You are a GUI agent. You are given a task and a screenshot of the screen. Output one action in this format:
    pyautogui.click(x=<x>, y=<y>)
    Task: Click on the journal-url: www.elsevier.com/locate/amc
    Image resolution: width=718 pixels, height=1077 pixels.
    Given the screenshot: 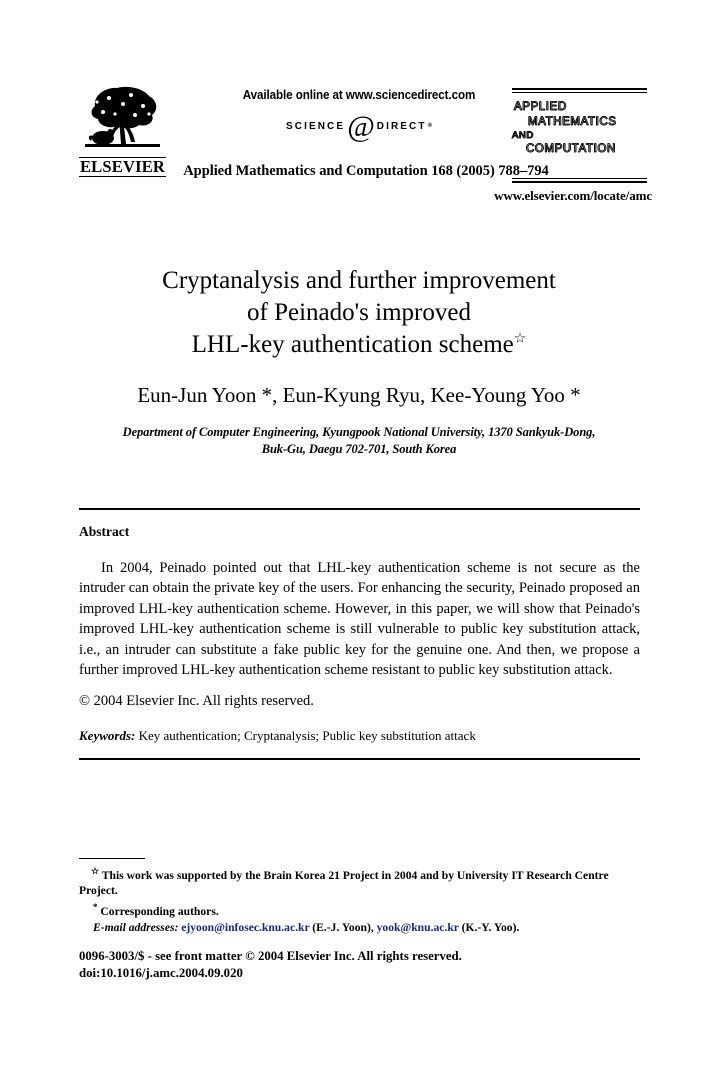 What is the action you would take?
    pyautogui.click(x=573, y=195)
    